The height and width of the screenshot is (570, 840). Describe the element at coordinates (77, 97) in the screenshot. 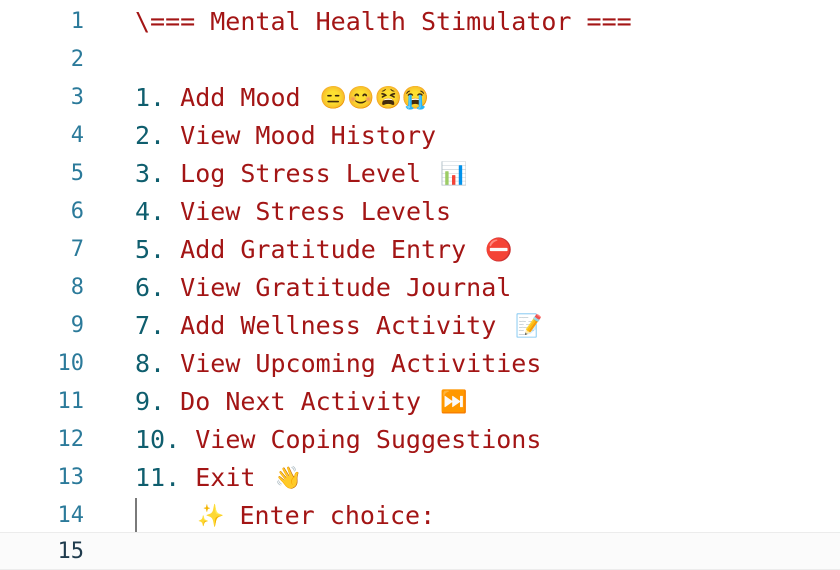

I see `line-number: 3` at that location.